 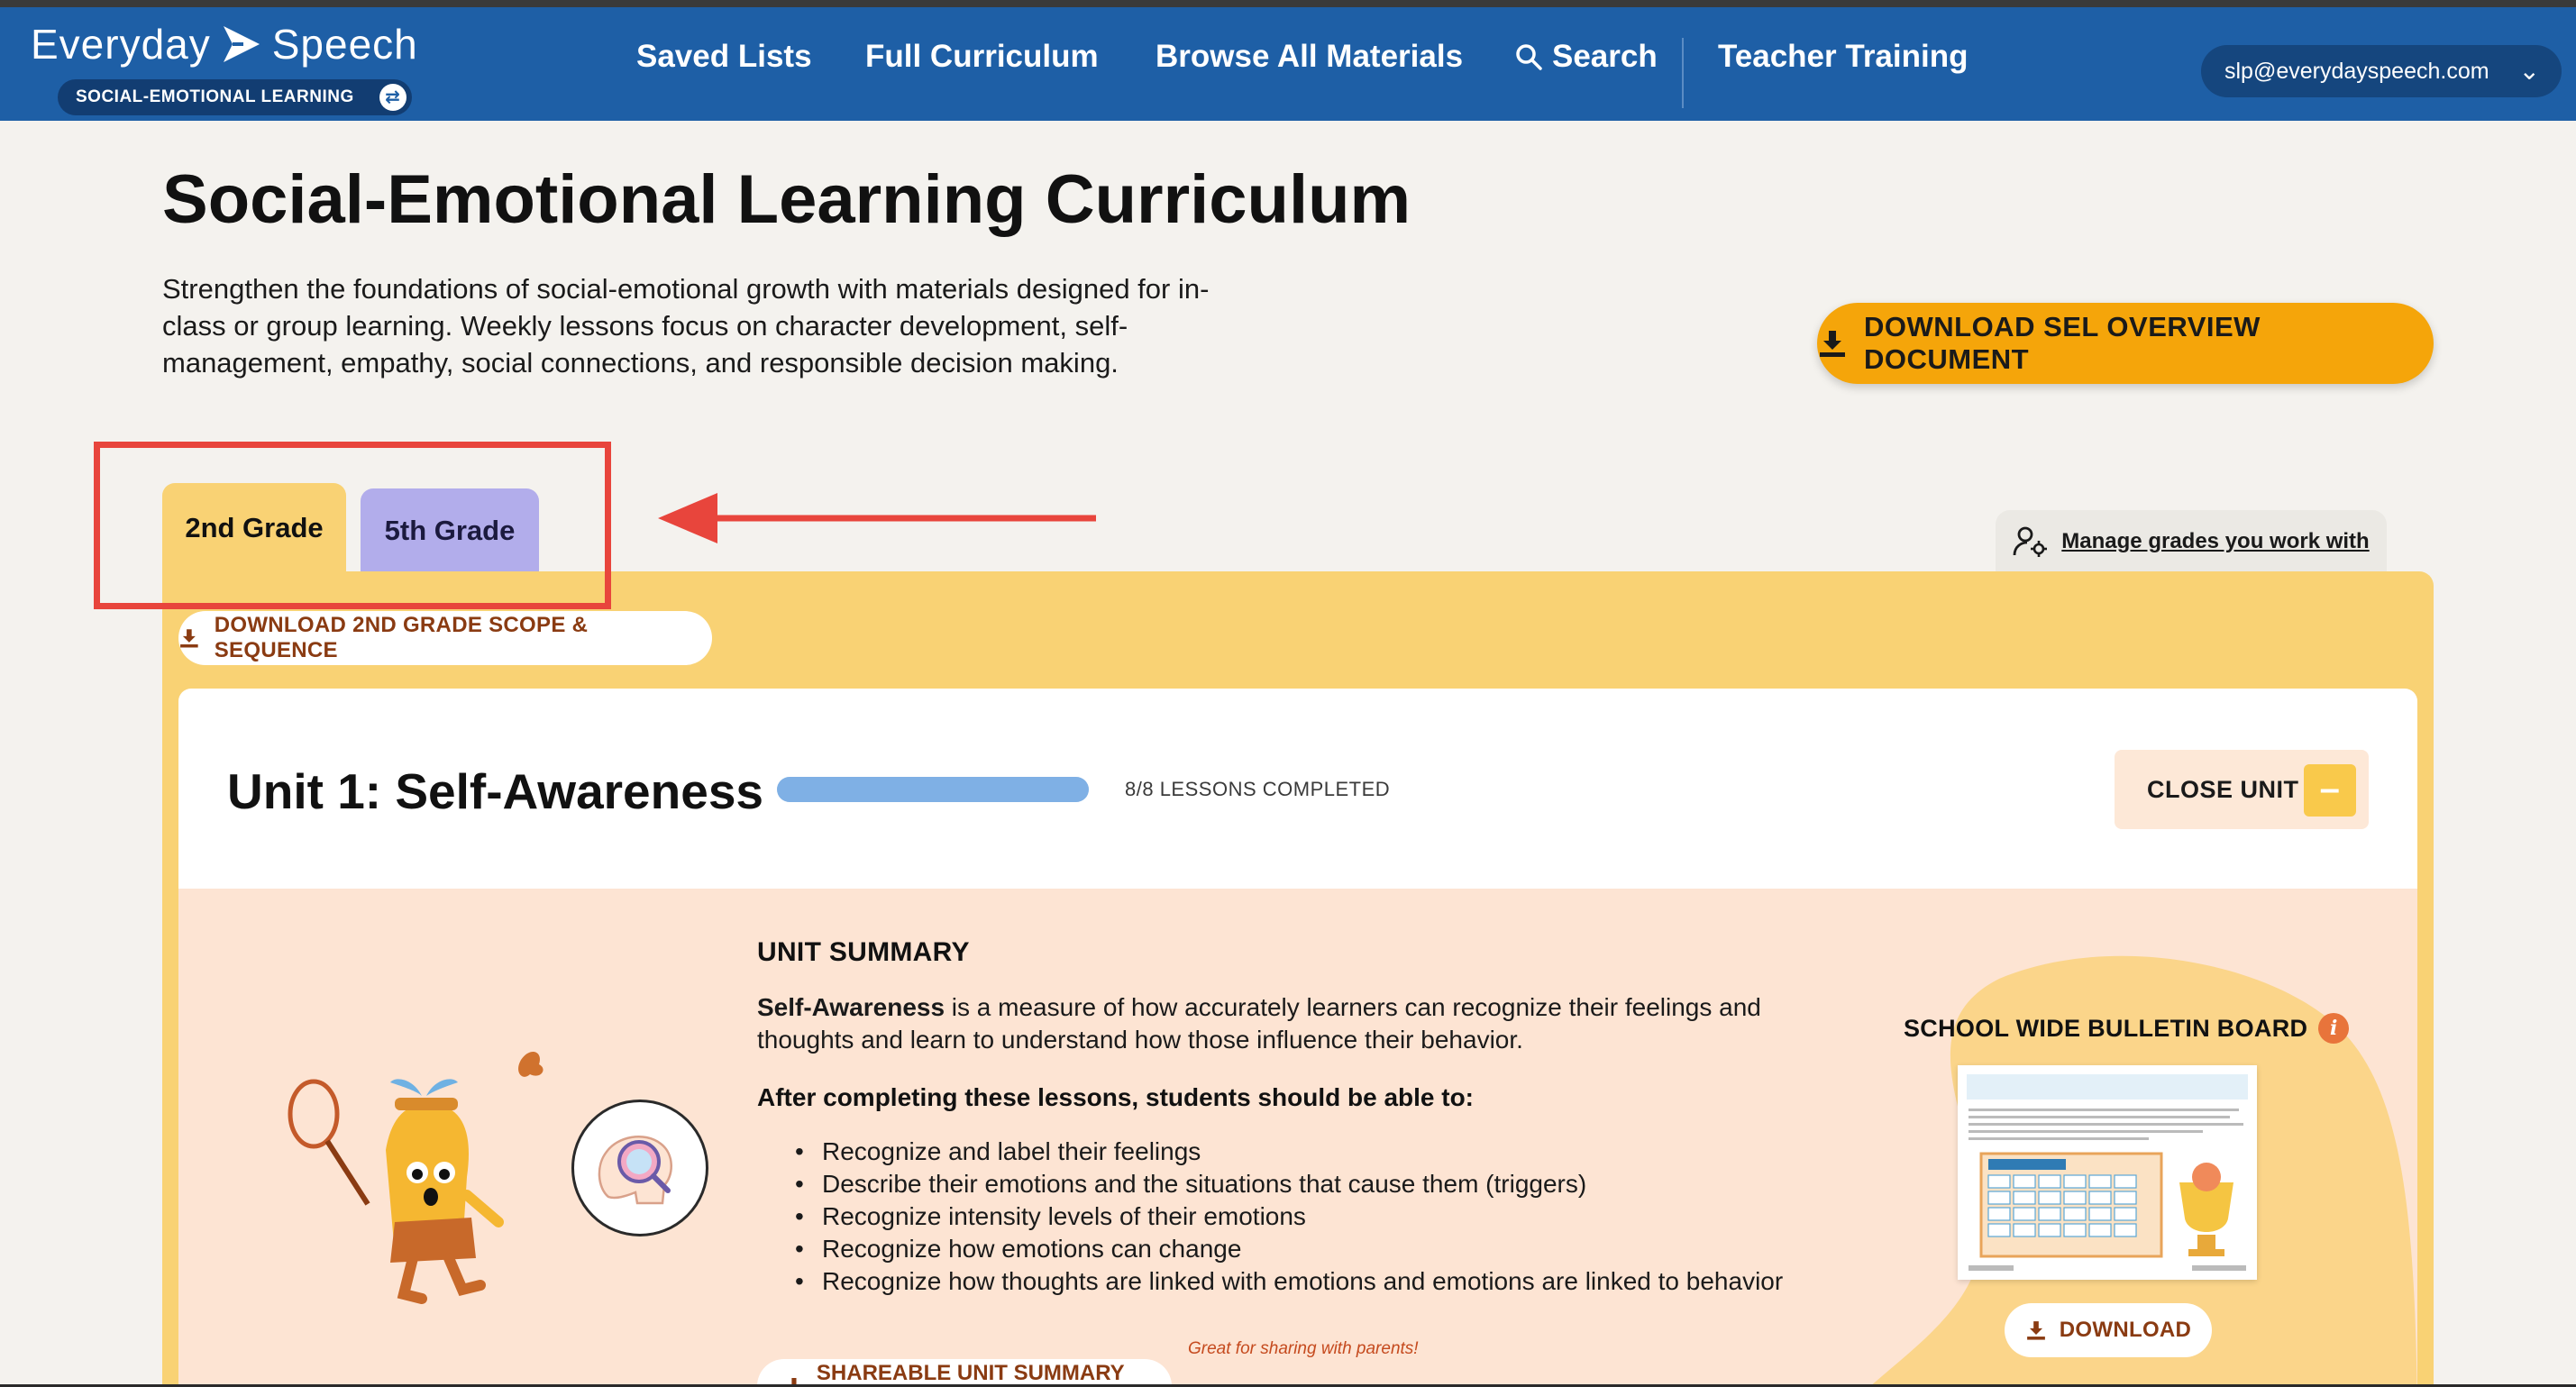 I want to click on bulletin-preview-image, so click(x=2107, y=1172).